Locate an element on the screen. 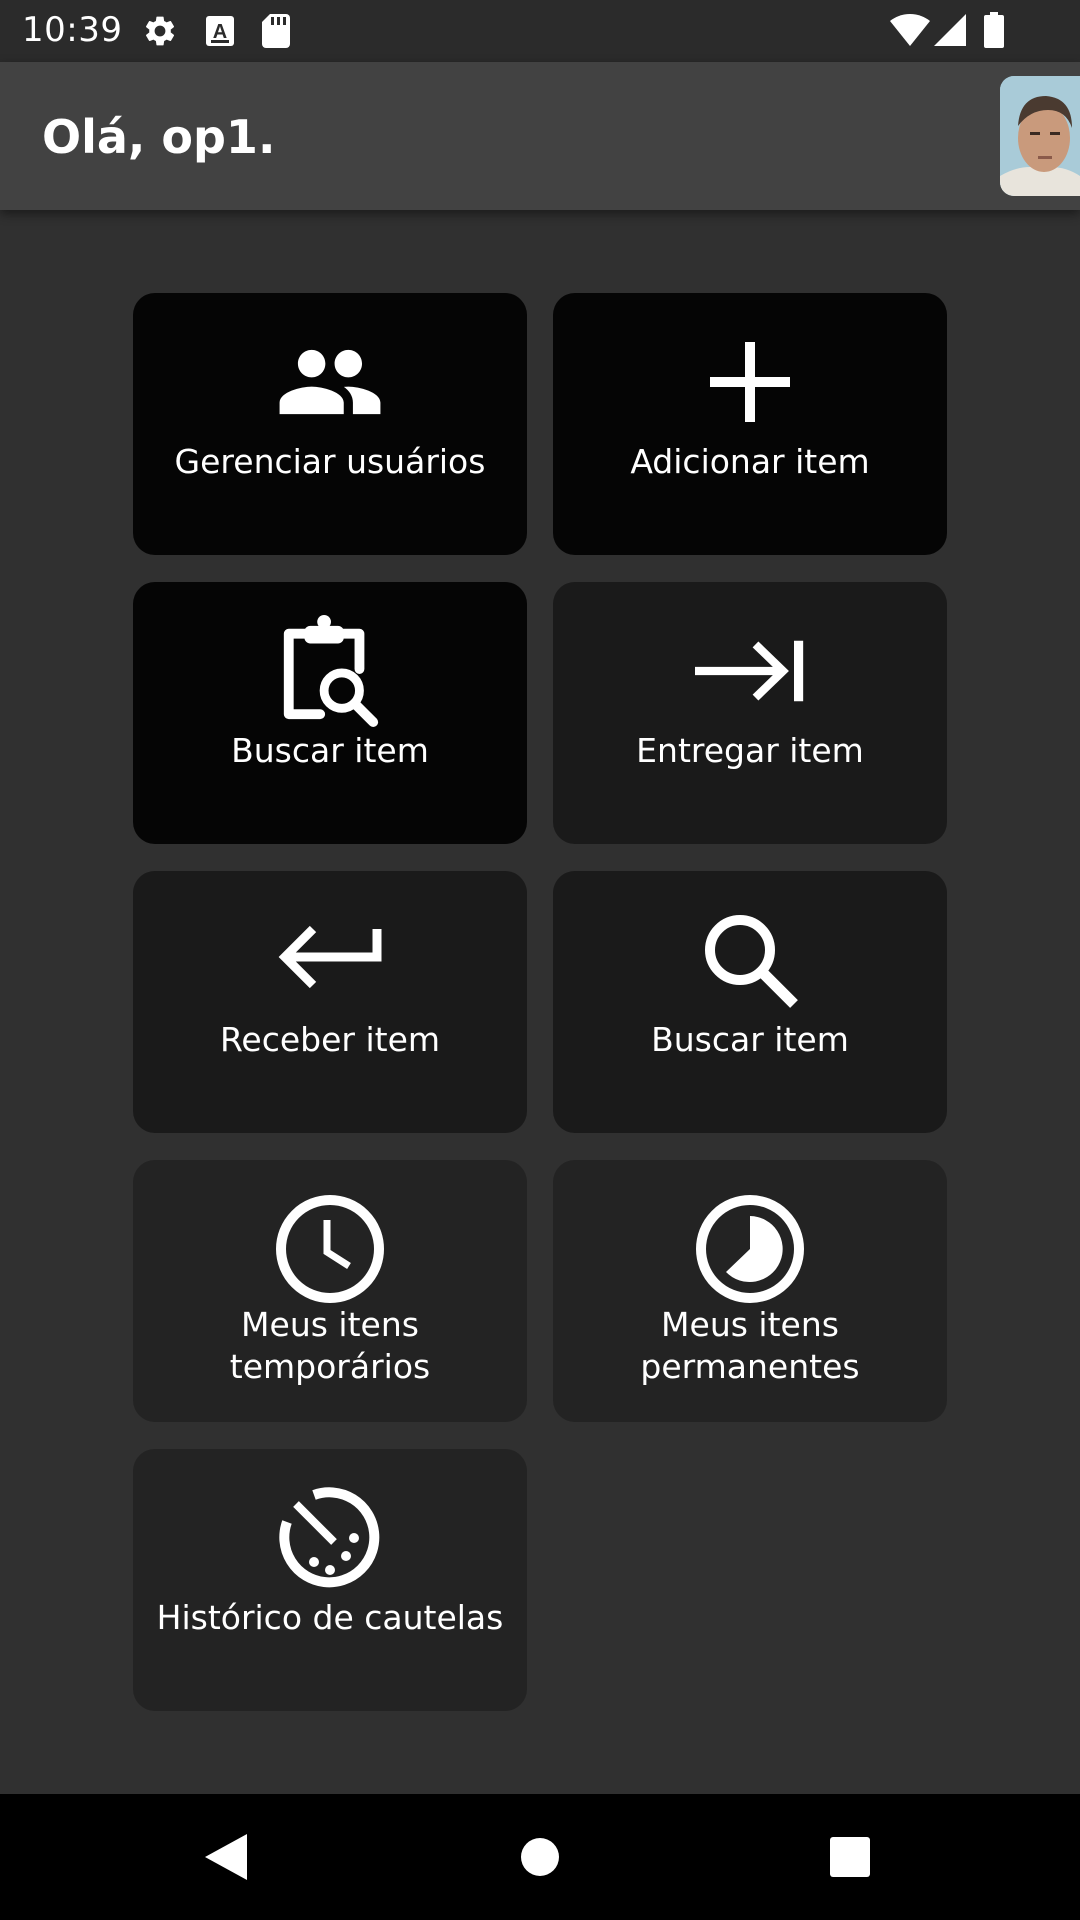  signal-icon is located at coordinates (950, 30).